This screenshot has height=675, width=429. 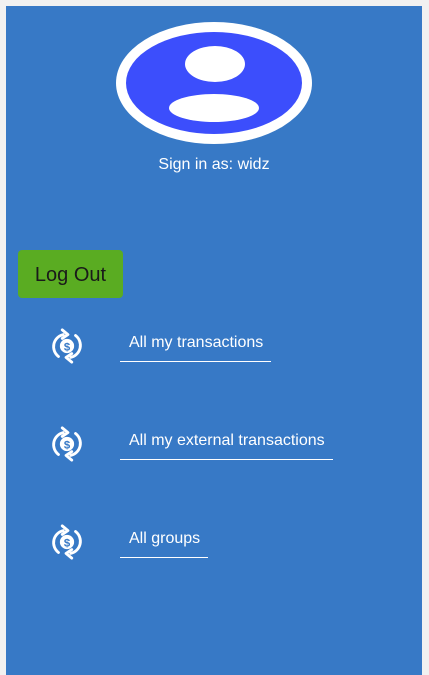 What do you see at coordinates (70, 274) in the screenshot?
I see `logout-button: Log Out` at bounding box center [70, 274].